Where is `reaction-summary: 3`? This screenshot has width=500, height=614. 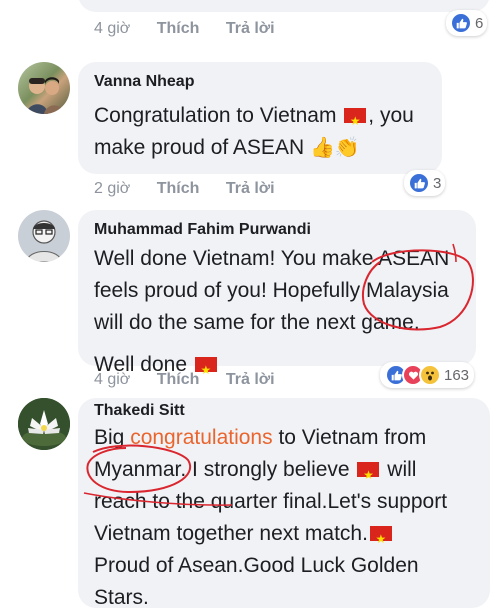 reaction-summary: 3 is located at coordinates (425, 183).